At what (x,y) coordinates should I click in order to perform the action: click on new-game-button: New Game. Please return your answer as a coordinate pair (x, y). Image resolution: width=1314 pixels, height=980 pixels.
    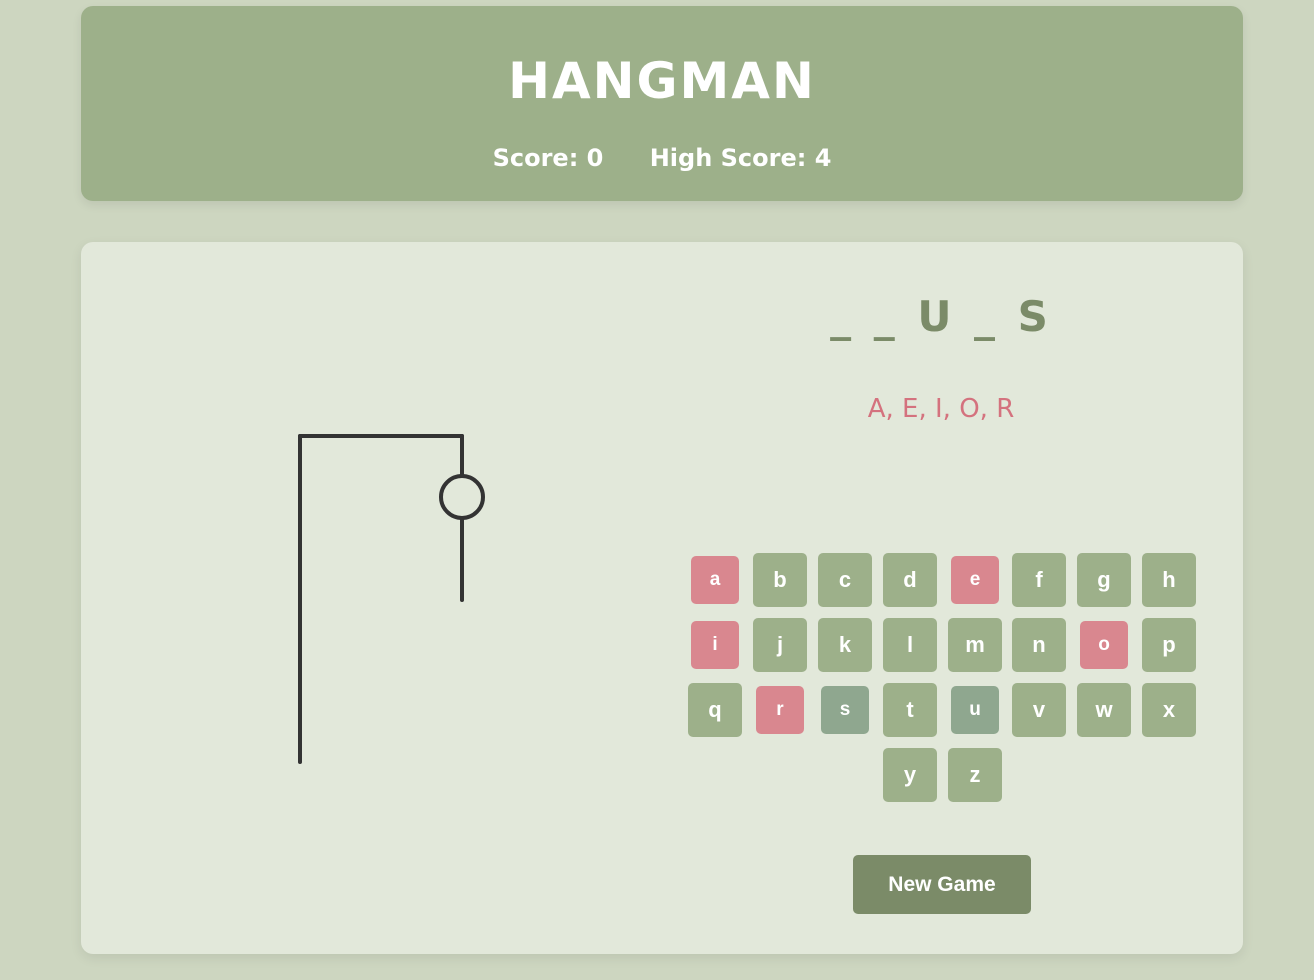
    Looking at the image, I should click on (942, 884).